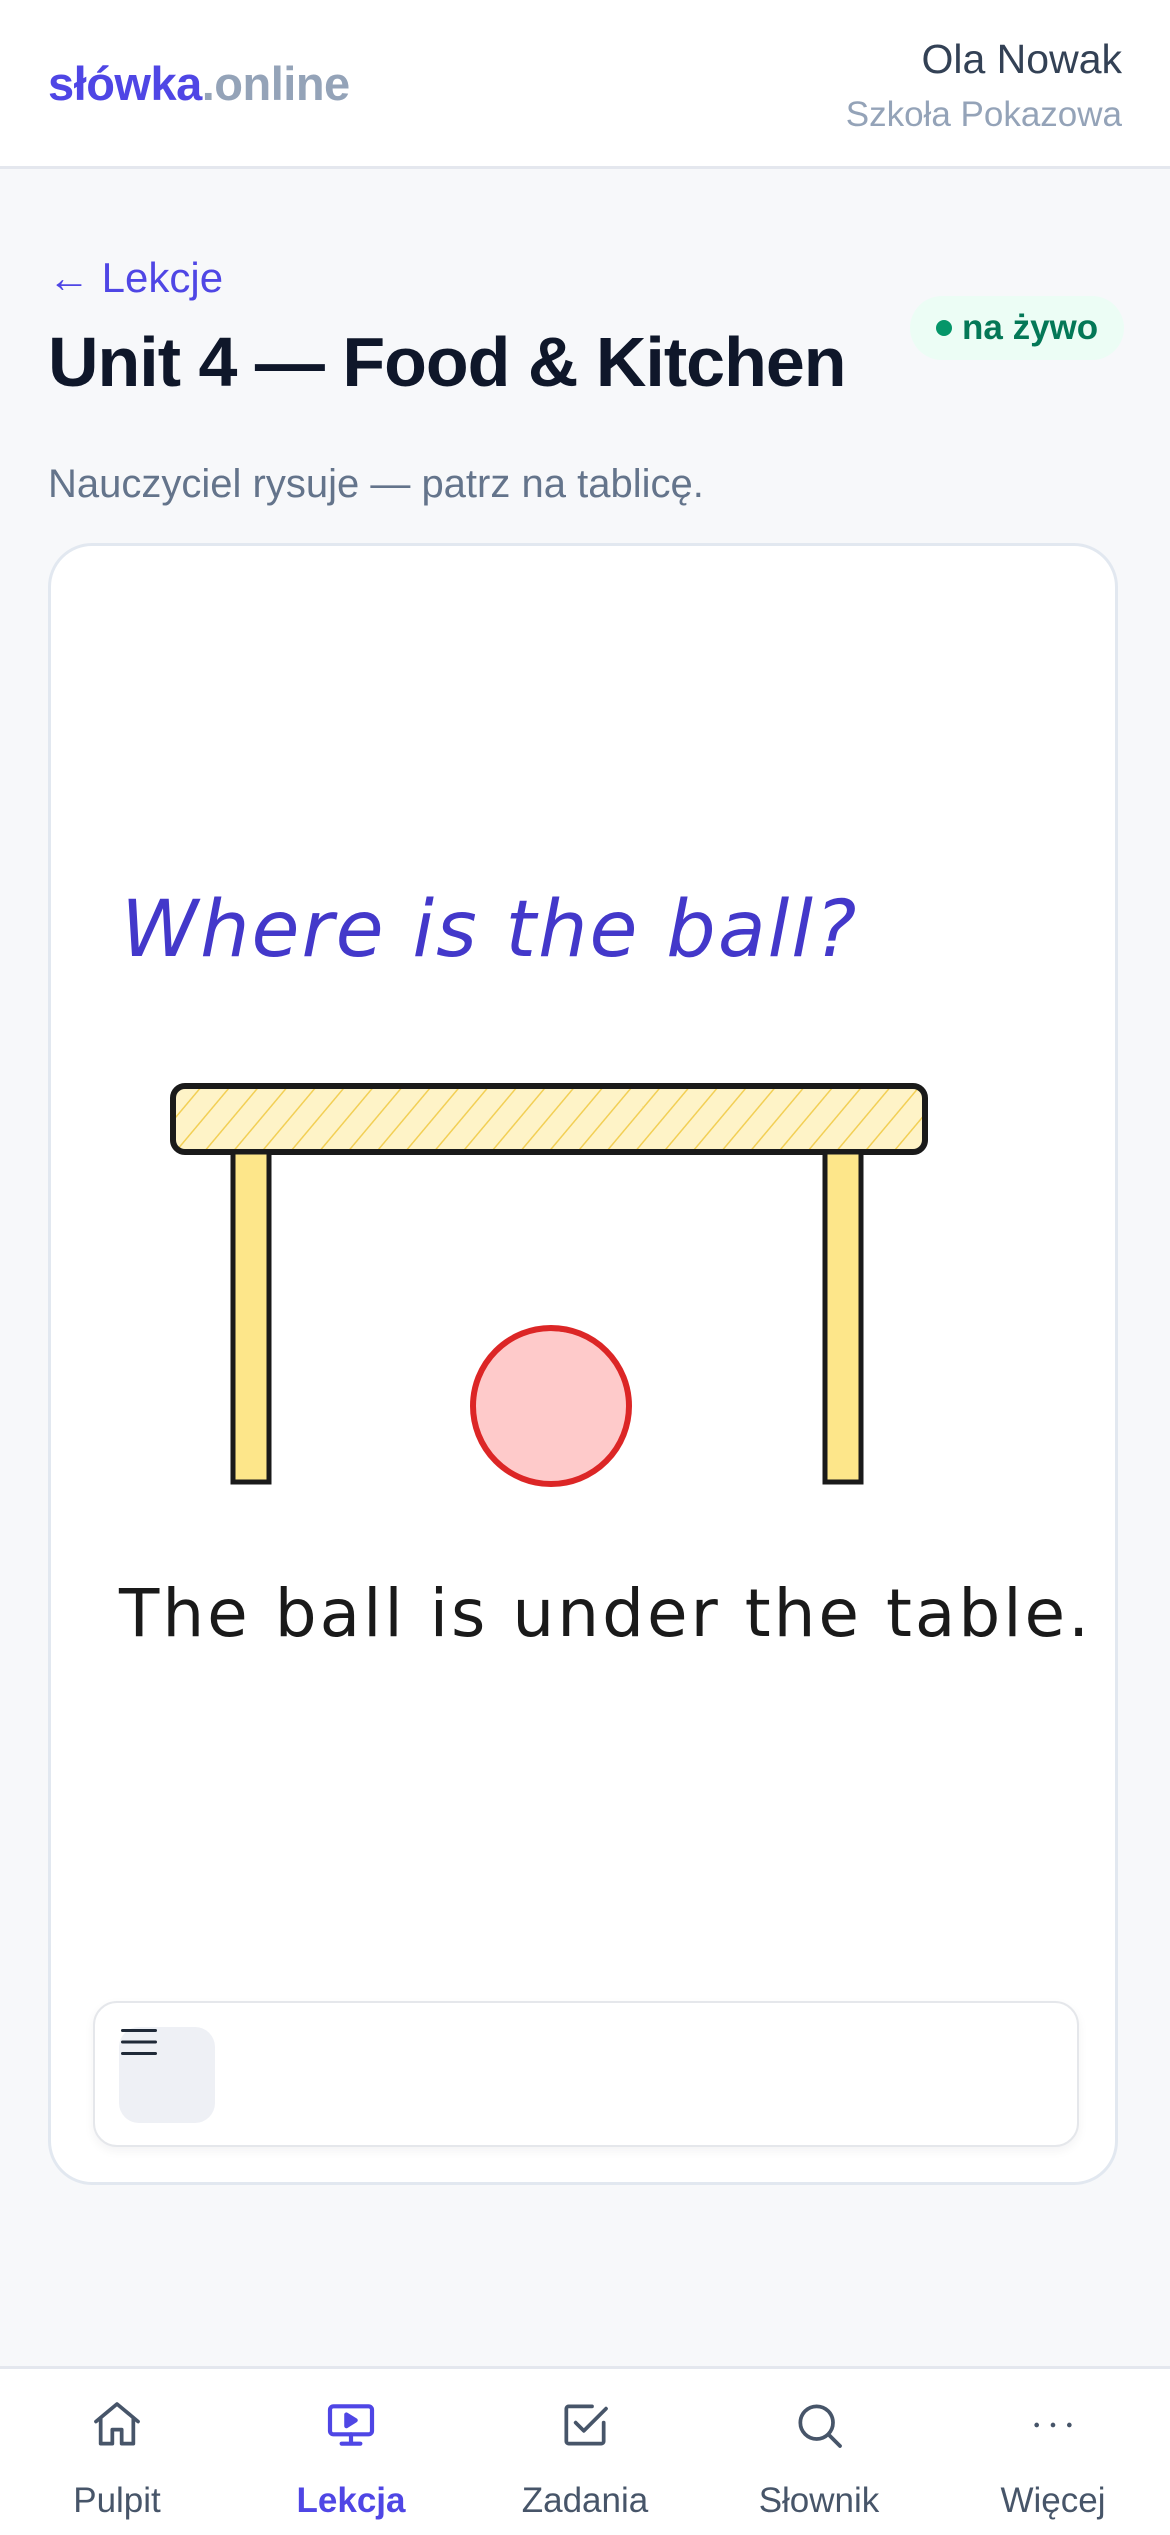 The height and width of the screenshot is (2535, 1170). Describe the element at coordinates (139, 2042) in the screenshot. I see `hamburger-icon` at that location.